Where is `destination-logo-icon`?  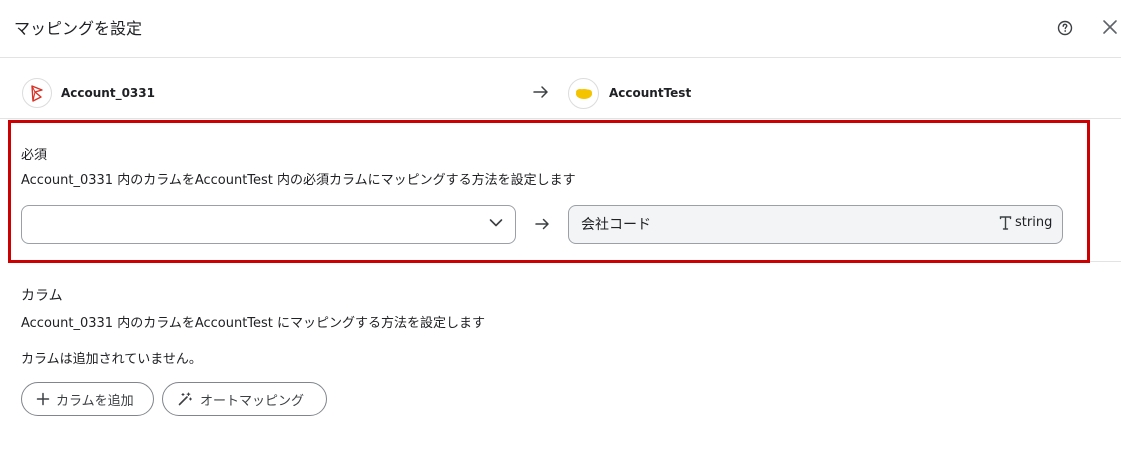 destination-logo-icon is located at coordinates (584, 94).